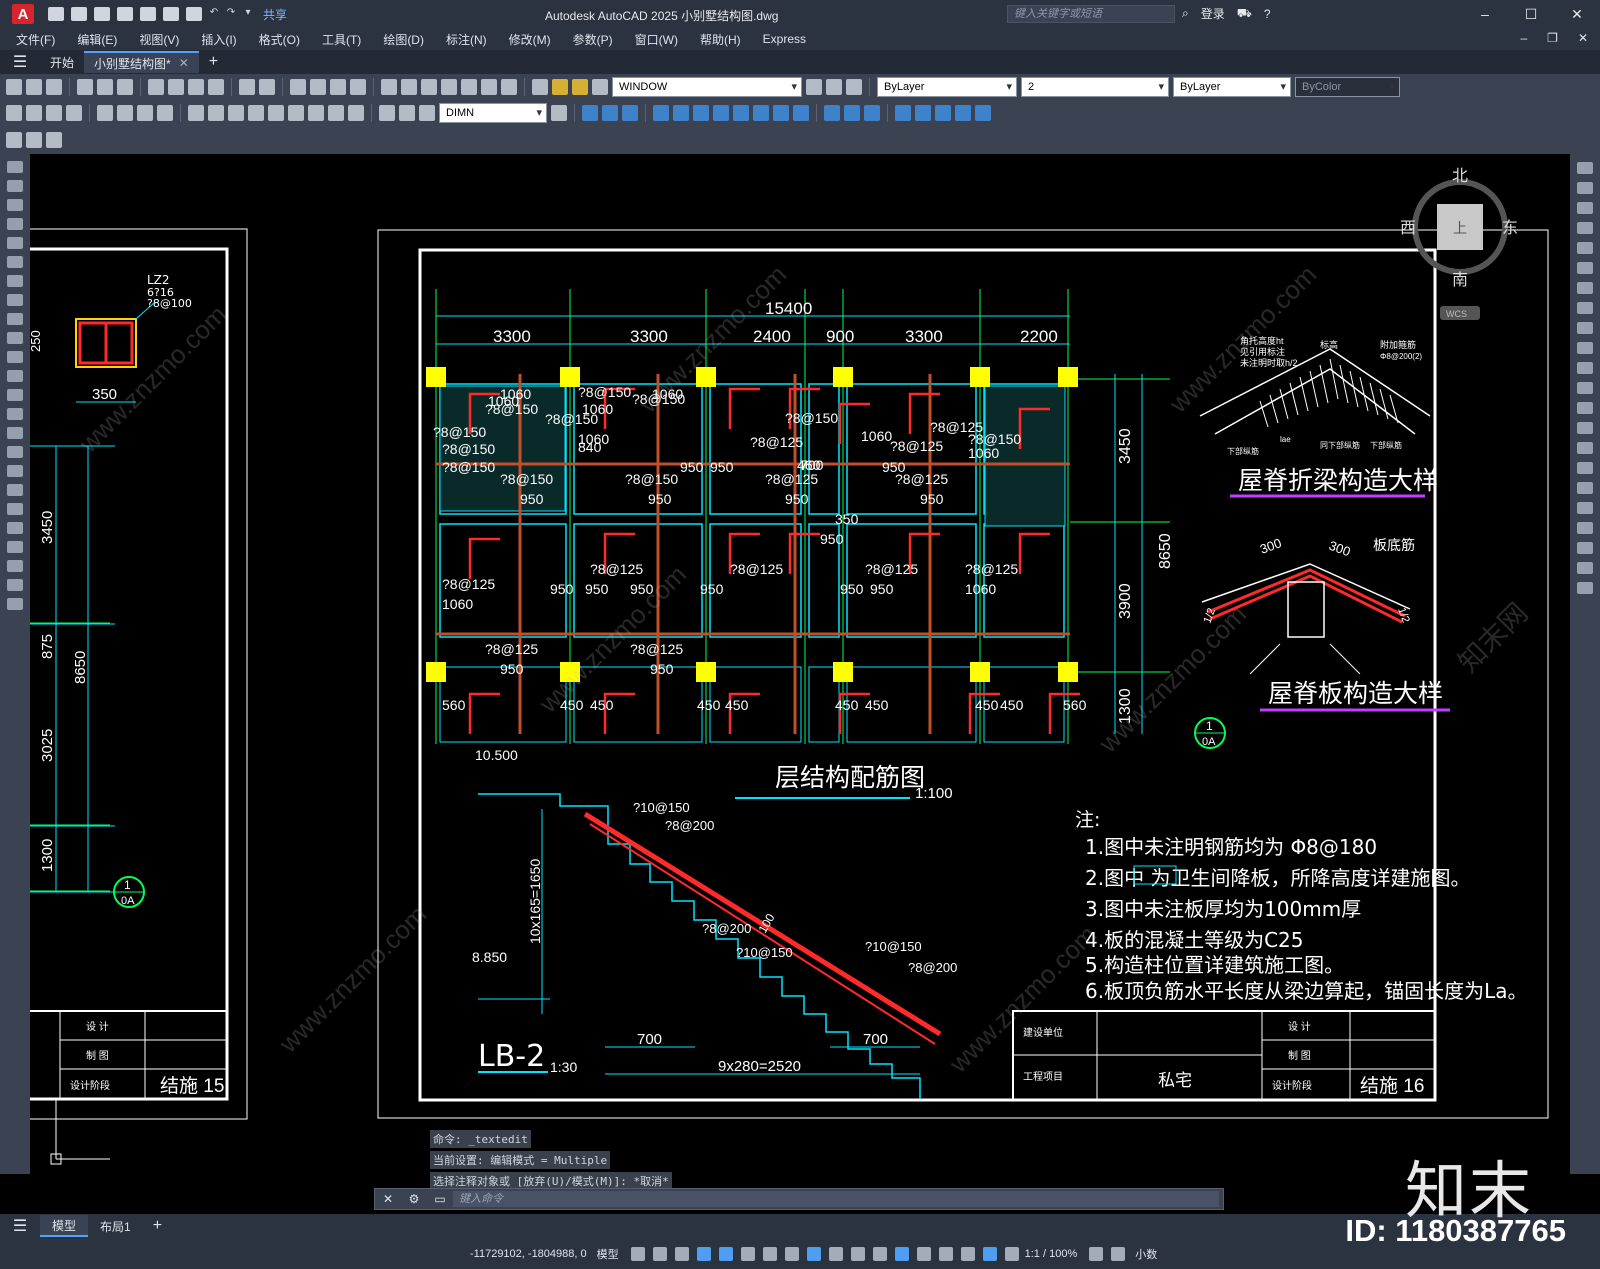  Describe the element at coordinates (1585, 528) in the screenshot. I see `align-icon` at that location.